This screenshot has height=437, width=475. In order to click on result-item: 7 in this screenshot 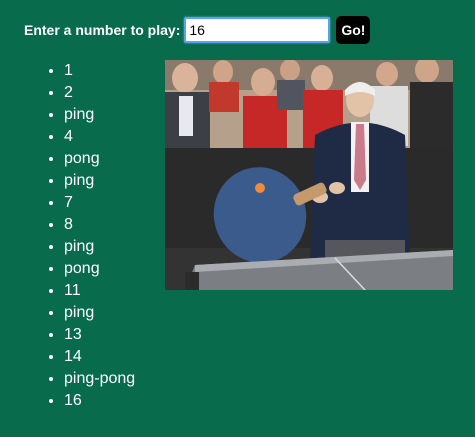, I will do `click(99, 203)`.